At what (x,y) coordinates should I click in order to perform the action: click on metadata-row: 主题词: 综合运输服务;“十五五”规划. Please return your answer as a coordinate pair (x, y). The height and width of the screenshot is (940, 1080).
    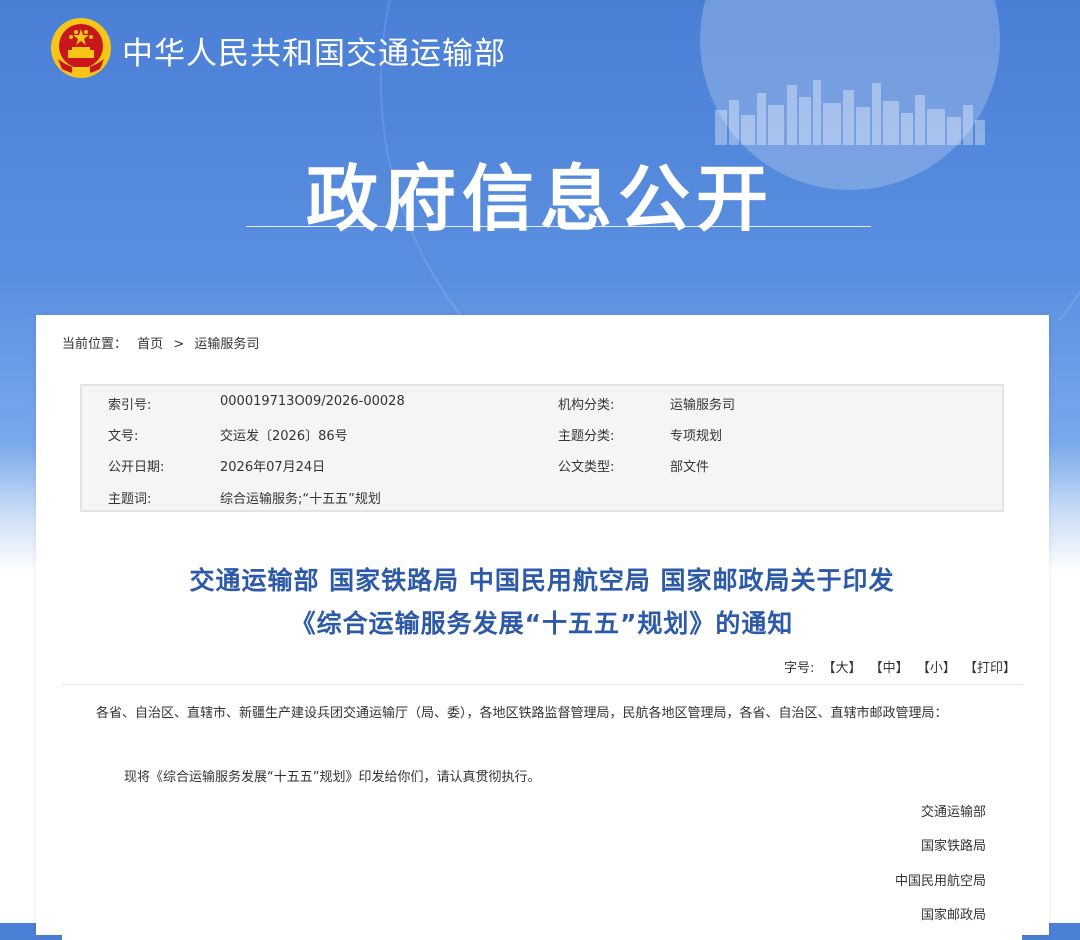
    Looking at the image, I should click on (542, 495).